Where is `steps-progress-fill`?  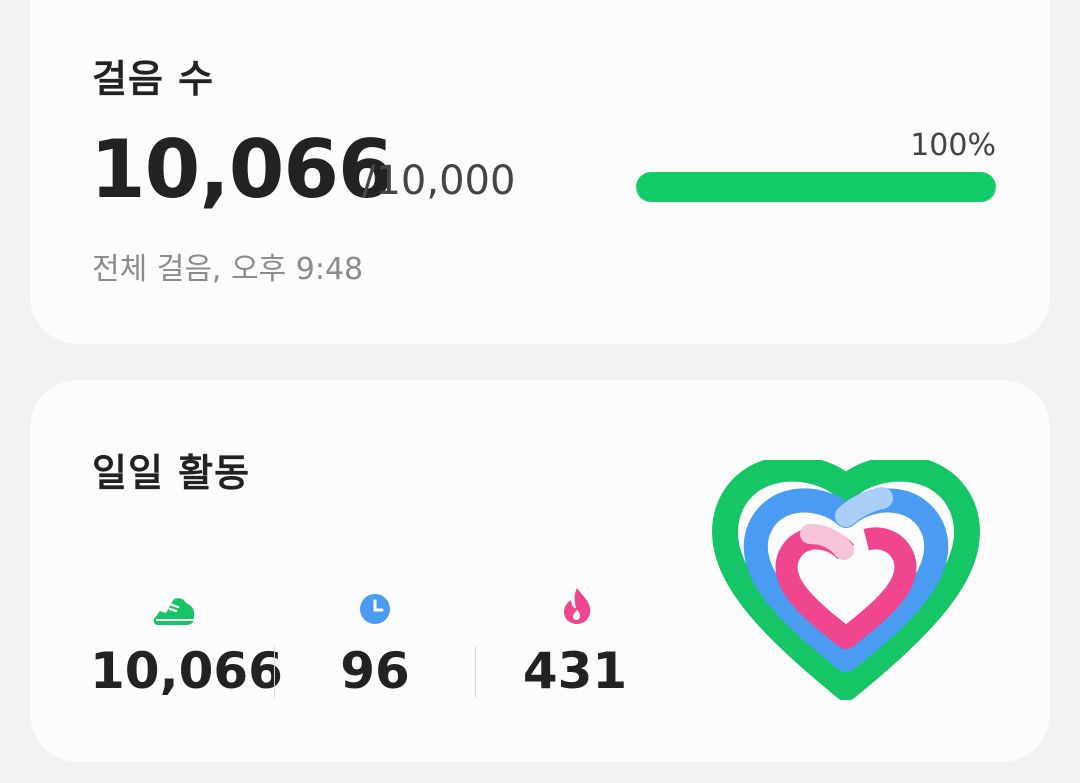 steps-progress-fill is located at coordinates (816, 187).